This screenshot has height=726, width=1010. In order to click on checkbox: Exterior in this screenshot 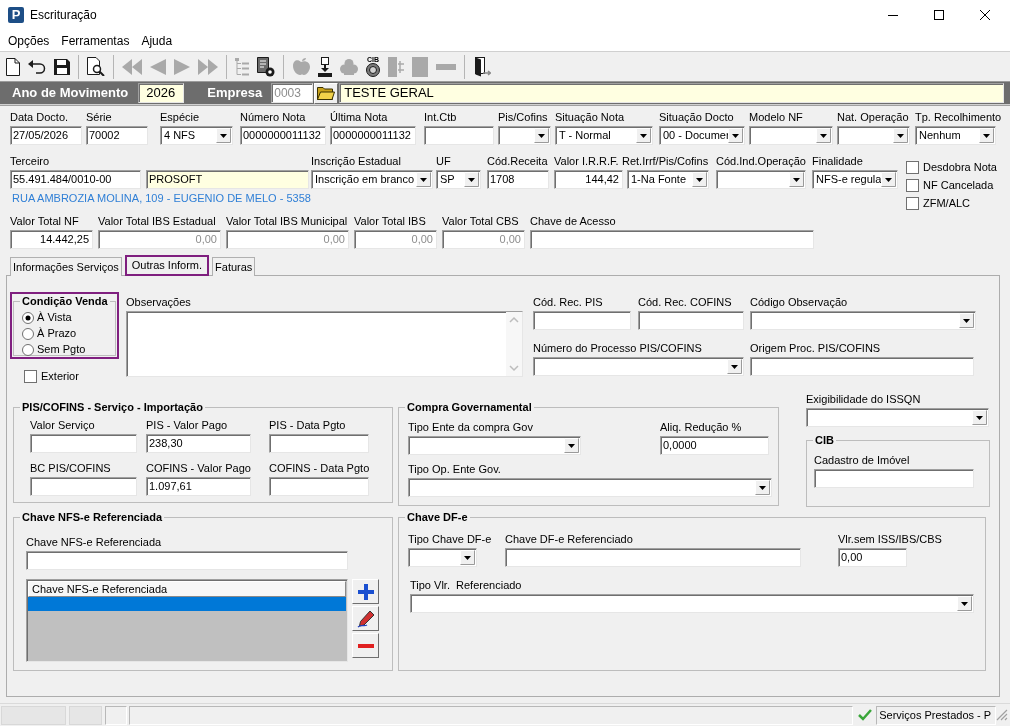, I will do `click(51, 376)`.